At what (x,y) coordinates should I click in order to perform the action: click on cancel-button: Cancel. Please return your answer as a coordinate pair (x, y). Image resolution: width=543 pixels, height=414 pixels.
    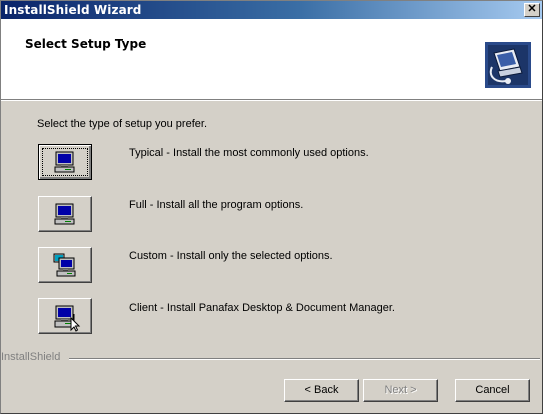
    Looking at the image, I should click on (492, 390).